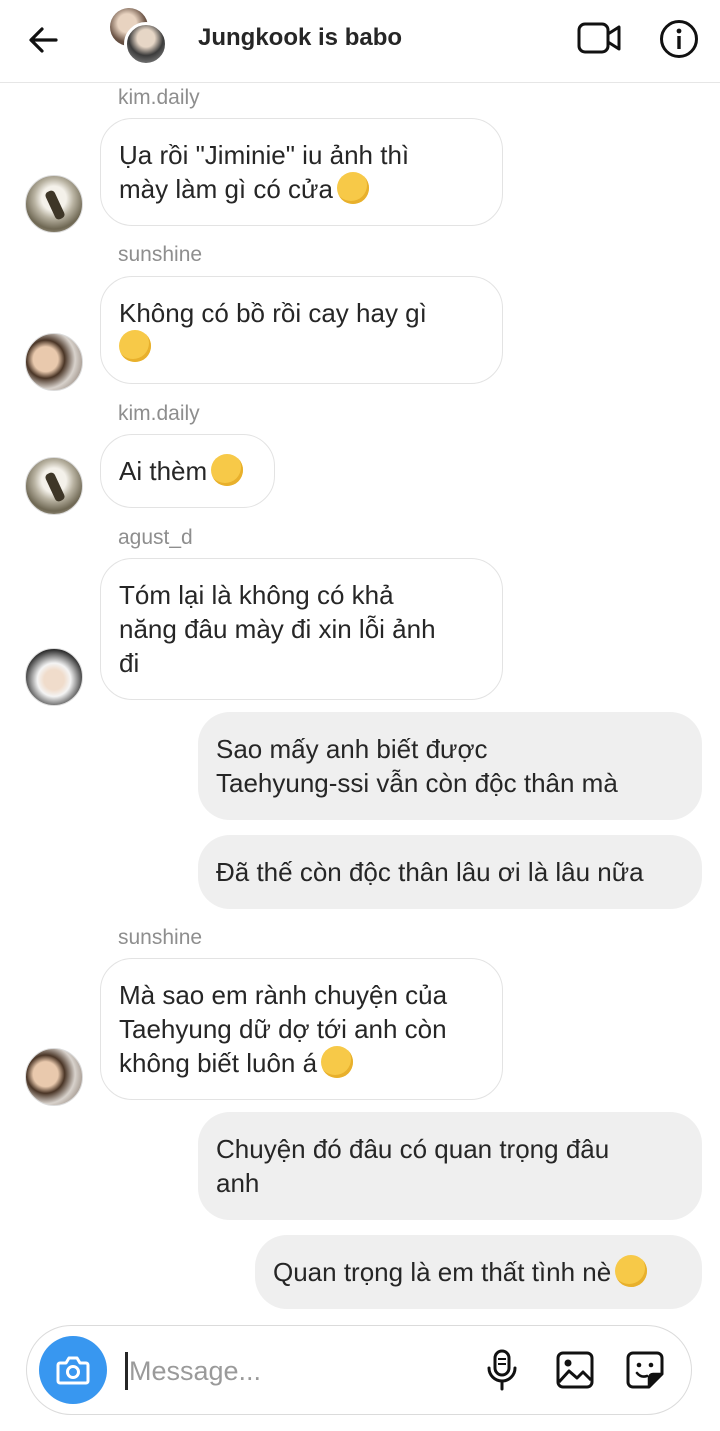 This screenshot has width=720, height=1431. I want to click on message-composer, so click(359, 1370).